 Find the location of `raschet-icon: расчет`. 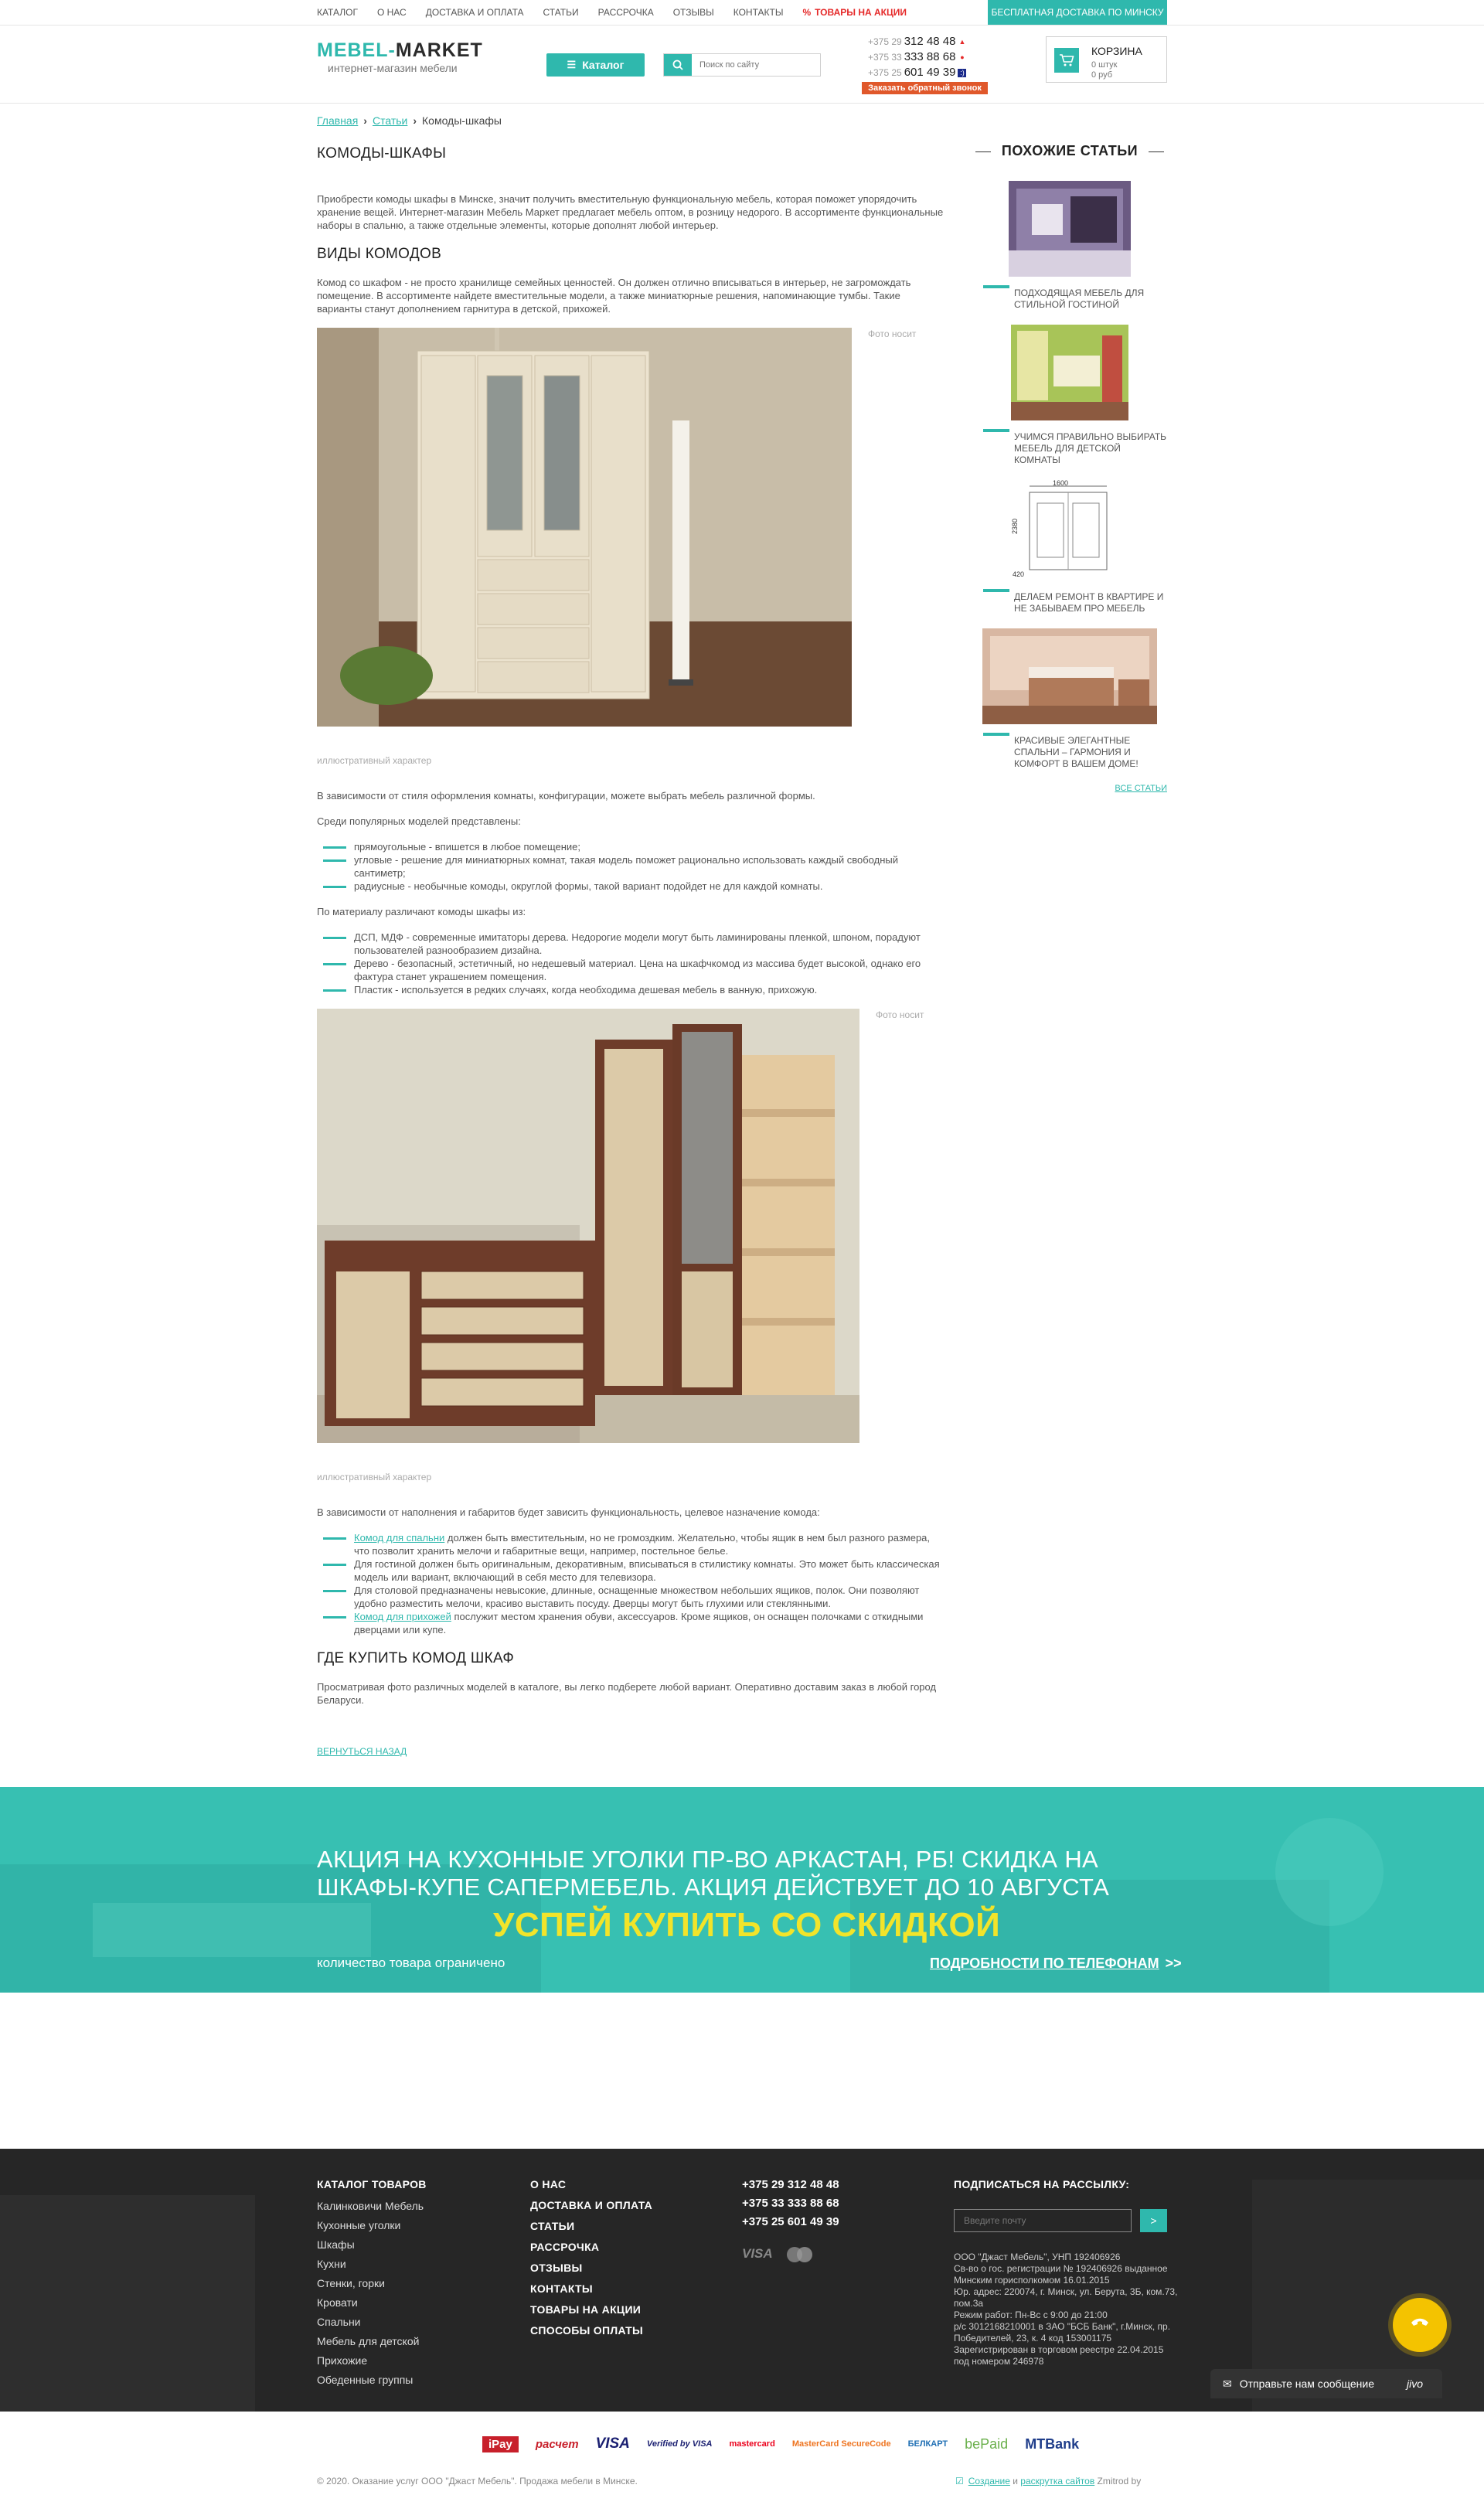

raschet-icon: расчет is located at coordinates (557, 2444).